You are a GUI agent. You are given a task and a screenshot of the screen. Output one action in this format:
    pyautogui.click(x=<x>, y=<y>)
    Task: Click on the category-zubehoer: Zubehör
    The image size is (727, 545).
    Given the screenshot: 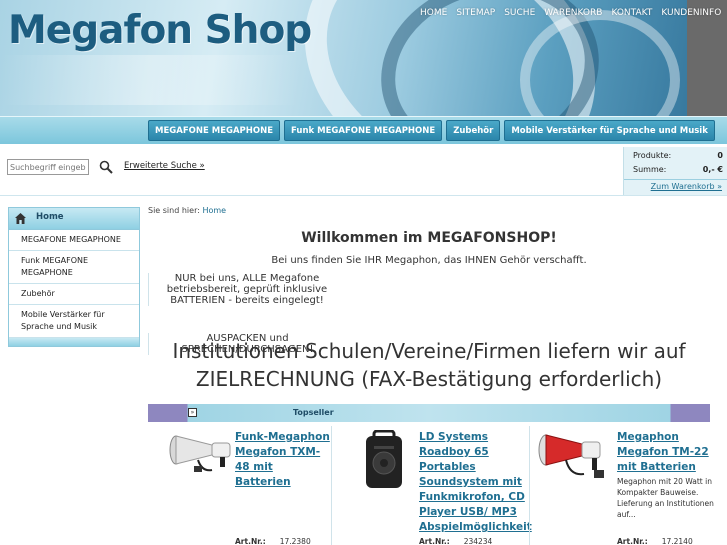 What is the action you would take?
    pyautogui.click(x=473, y=130)
    